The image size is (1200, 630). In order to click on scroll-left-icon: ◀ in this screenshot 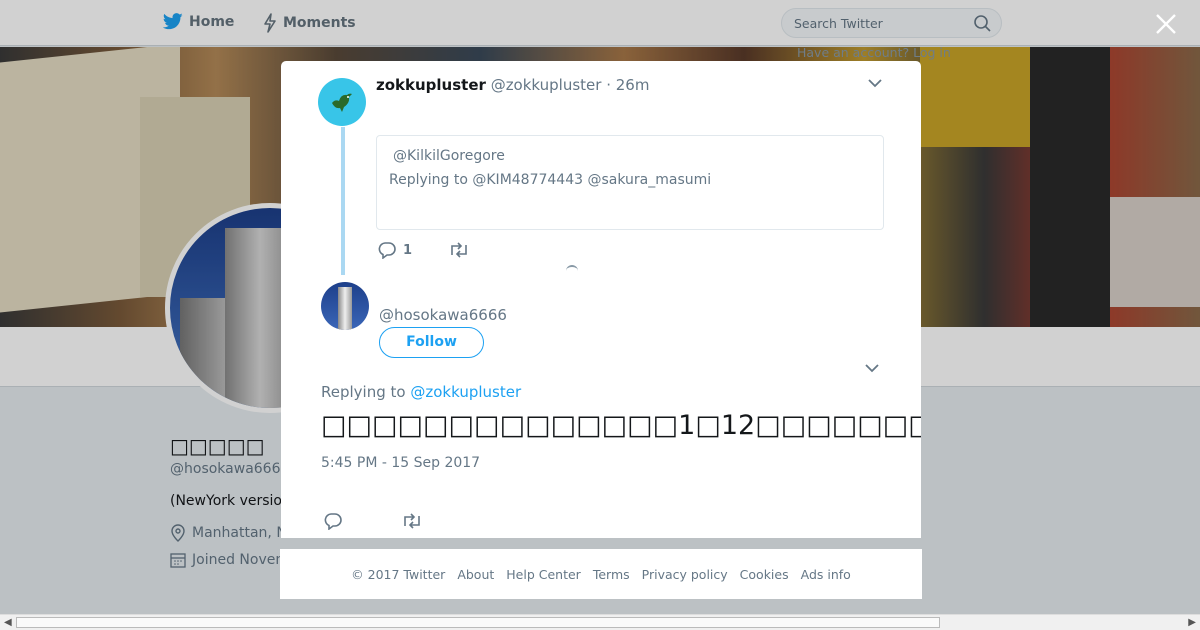, I will do `click(8, 622)`.